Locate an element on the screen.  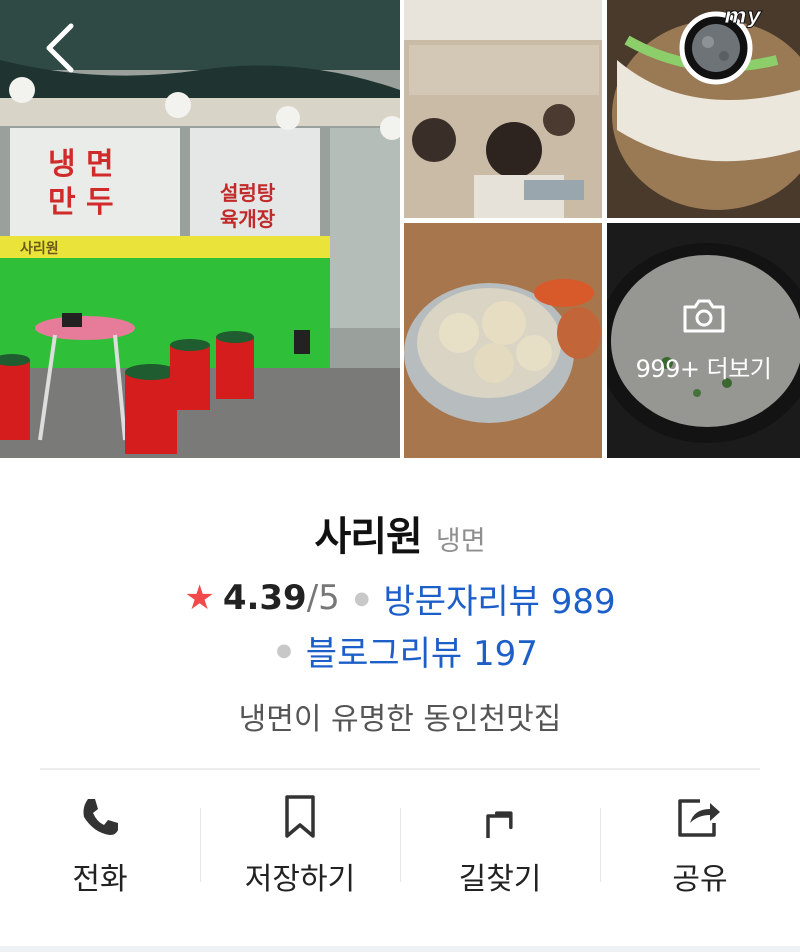
chevron-left-icon is located at coordinates (60, 50).